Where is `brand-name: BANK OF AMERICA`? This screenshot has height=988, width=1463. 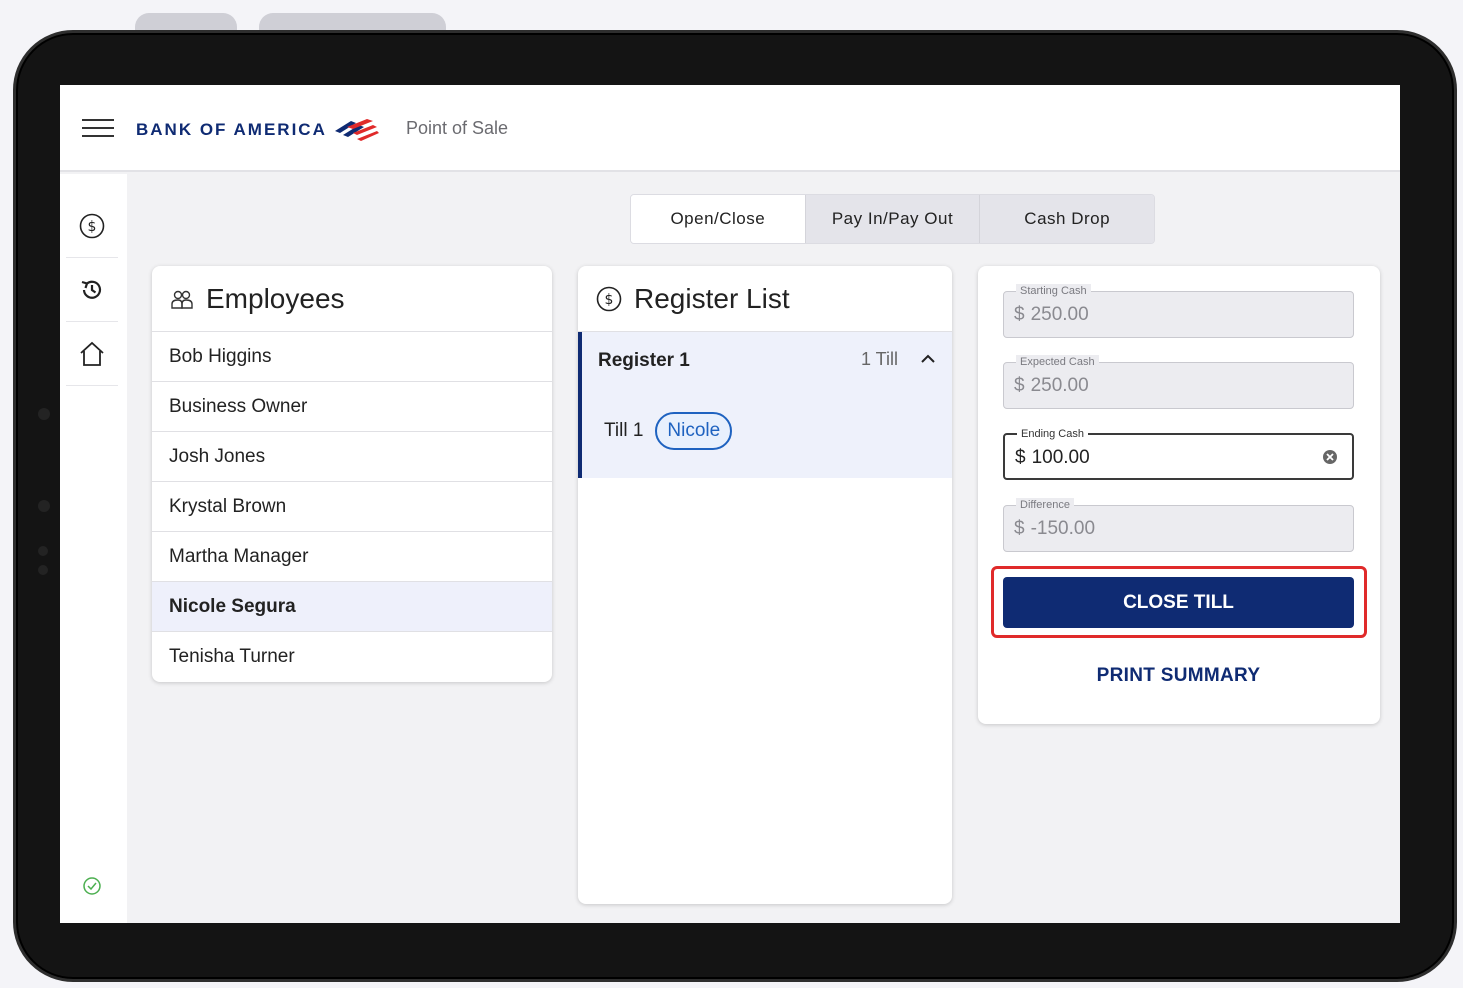 brand-name: BANK OF AMERICA is located at coordinates (231, 129).